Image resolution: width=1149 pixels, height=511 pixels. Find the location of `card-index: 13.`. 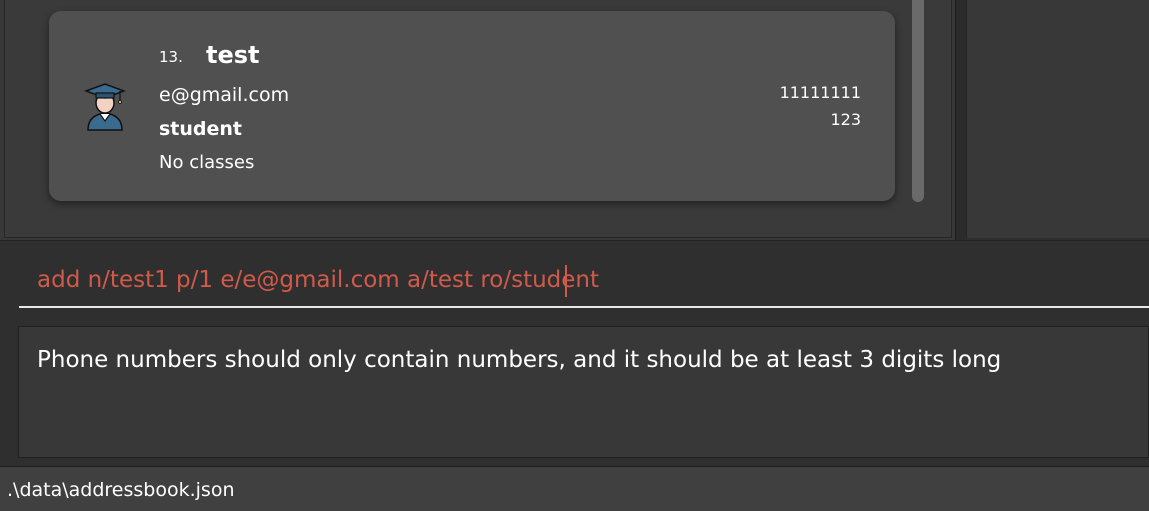

card-index: 13. is located at coordinates (171, 57).